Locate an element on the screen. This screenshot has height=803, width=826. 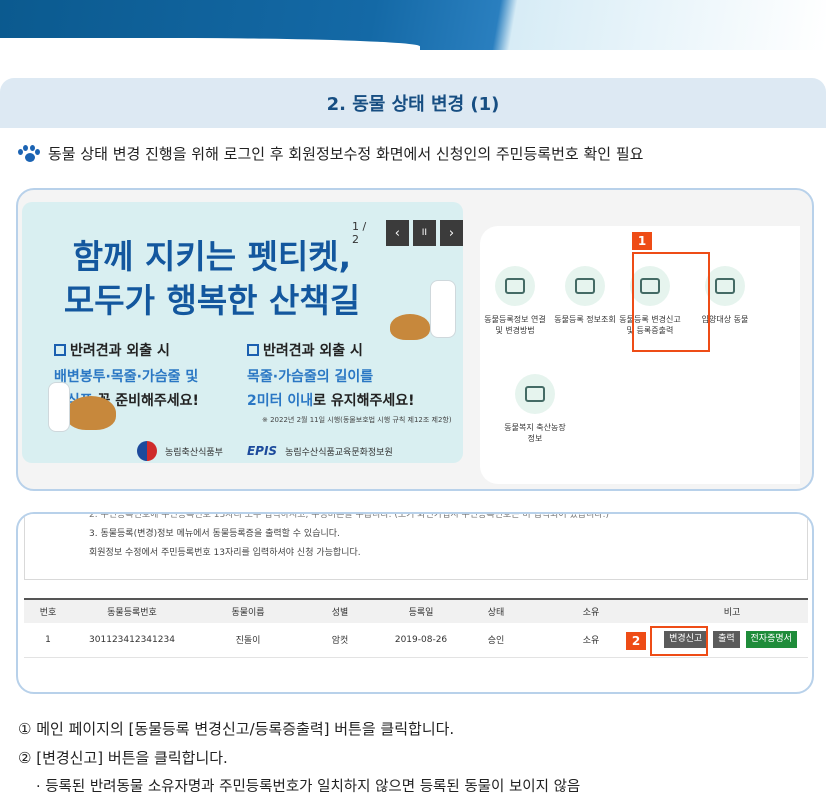
rule-note: ※ 2022년 2월 11일 시행(동물보호법 시행 규칙 제12조 제2항) is located at coordinates (357, 420).